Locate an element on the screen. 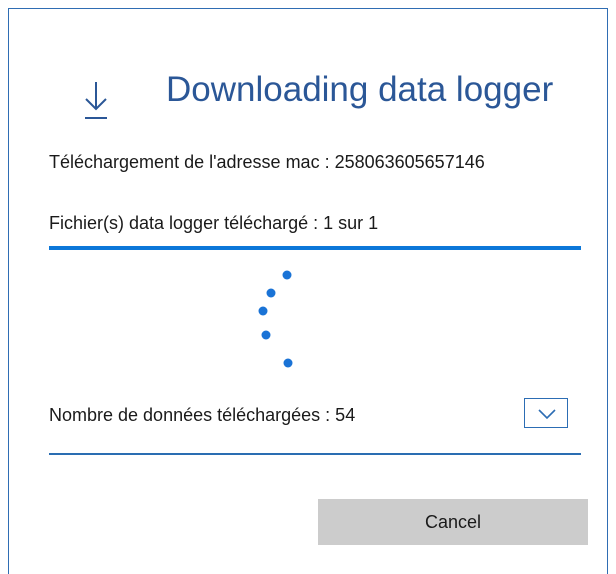 This screenshot has height=574, width=616. chevron-down-icon is located at coordinates (547, 414).